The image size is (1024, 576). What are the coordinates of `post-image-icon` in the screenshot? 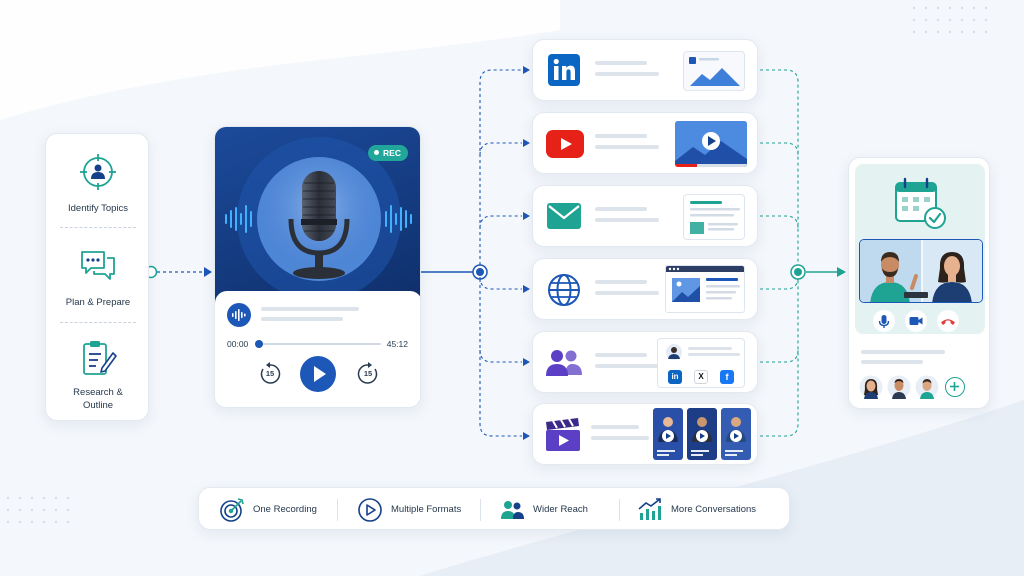 It's located at (714, 71).